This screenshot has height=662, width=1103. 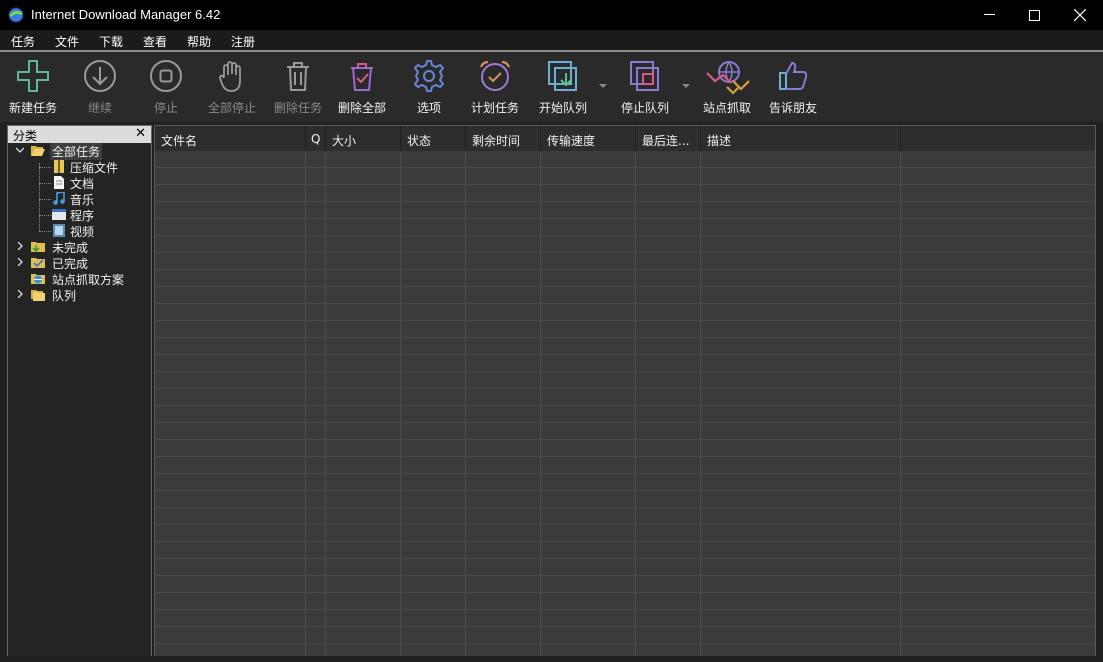 What do you see at coordinates (79, 295) in the screenshot?
I see `tree-item-queues: 队列` at bounding box center [79, 295].